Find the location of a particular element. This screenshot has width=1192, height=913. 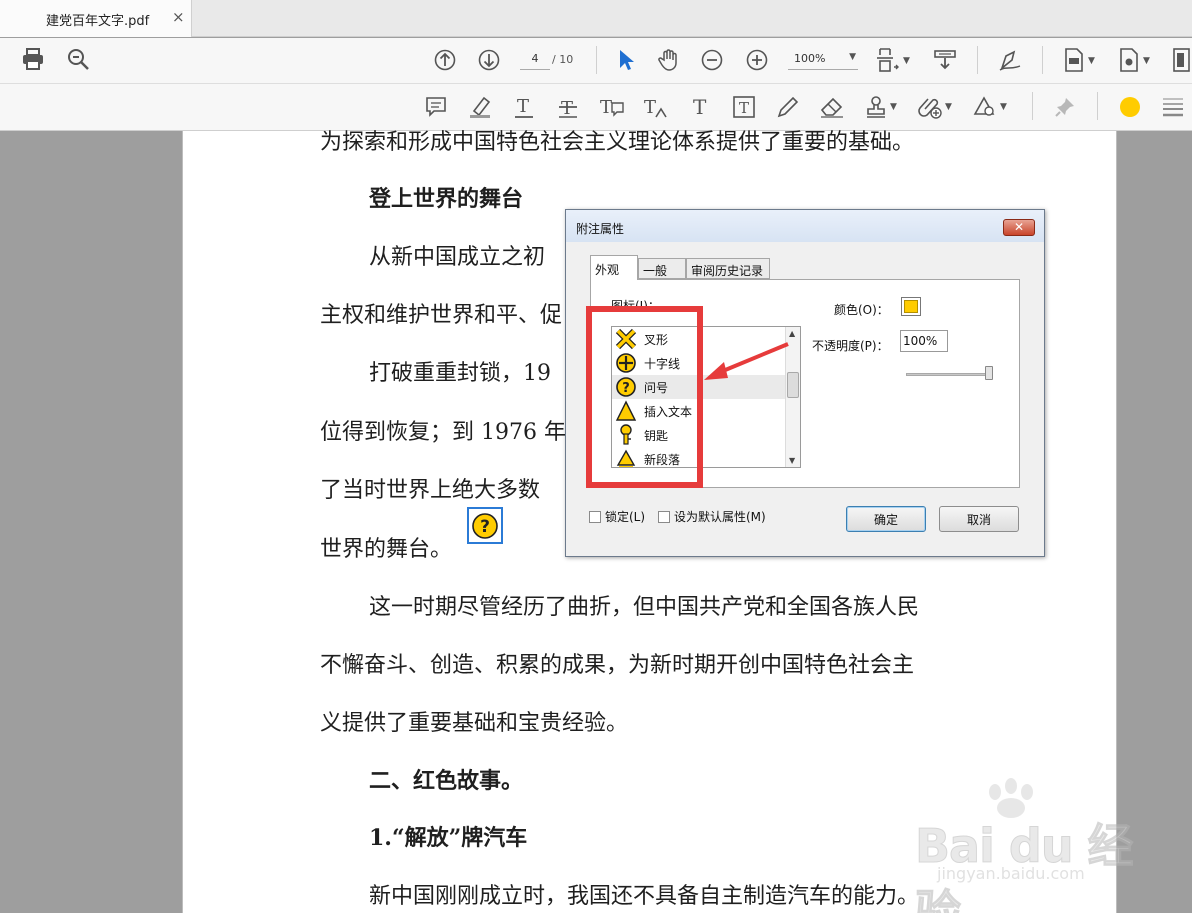

tab-general: 一般 is located at coordinates (662, 268).